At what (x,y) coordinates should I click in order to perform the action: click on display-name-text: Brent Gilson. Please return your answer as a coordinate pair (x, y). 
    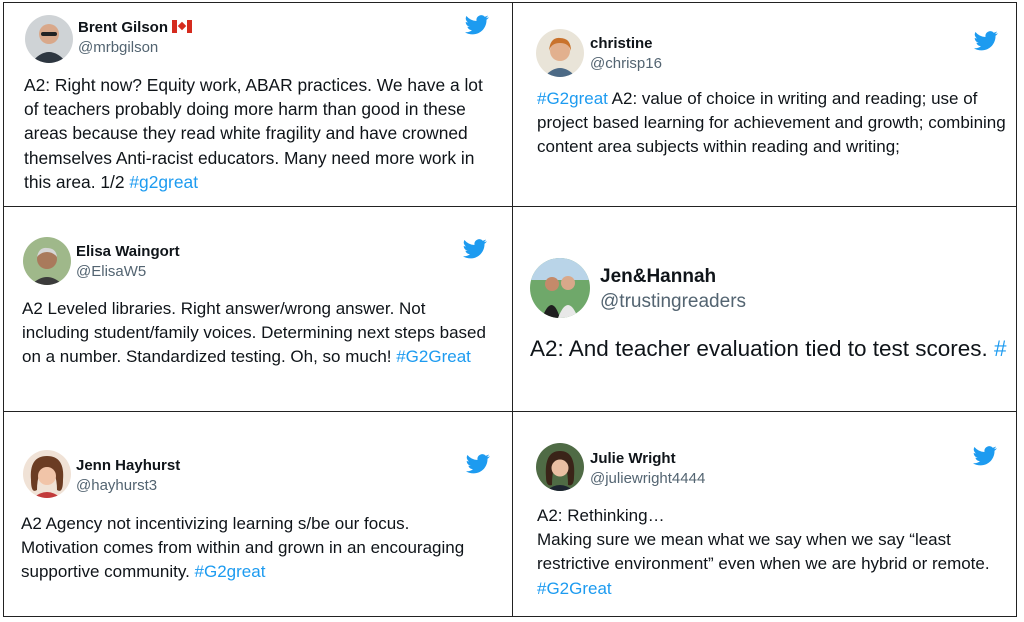
    Looking at the image, I should click on (123, 27).